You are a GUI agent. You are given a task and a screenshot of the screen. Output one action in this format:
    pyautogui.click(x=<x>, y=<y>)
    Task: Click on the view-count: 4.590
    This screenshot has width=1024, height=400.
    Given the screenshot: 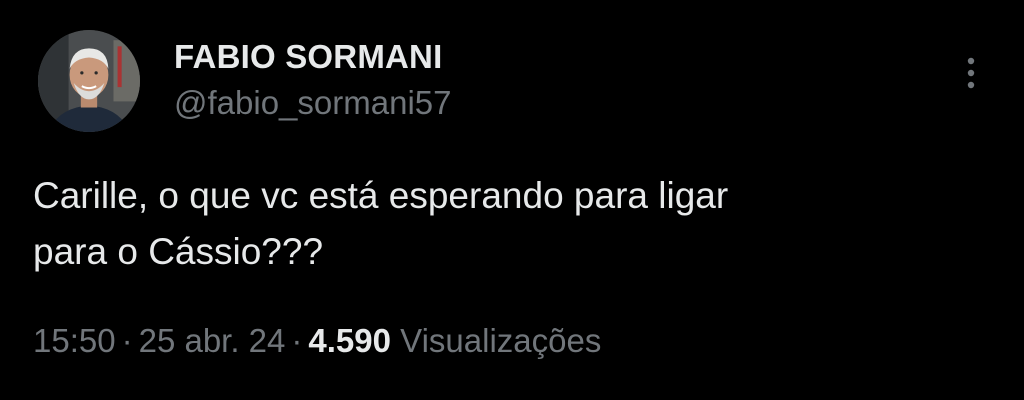 What is the action you would take?
    pyautogui.click(x=349, y=340)
    